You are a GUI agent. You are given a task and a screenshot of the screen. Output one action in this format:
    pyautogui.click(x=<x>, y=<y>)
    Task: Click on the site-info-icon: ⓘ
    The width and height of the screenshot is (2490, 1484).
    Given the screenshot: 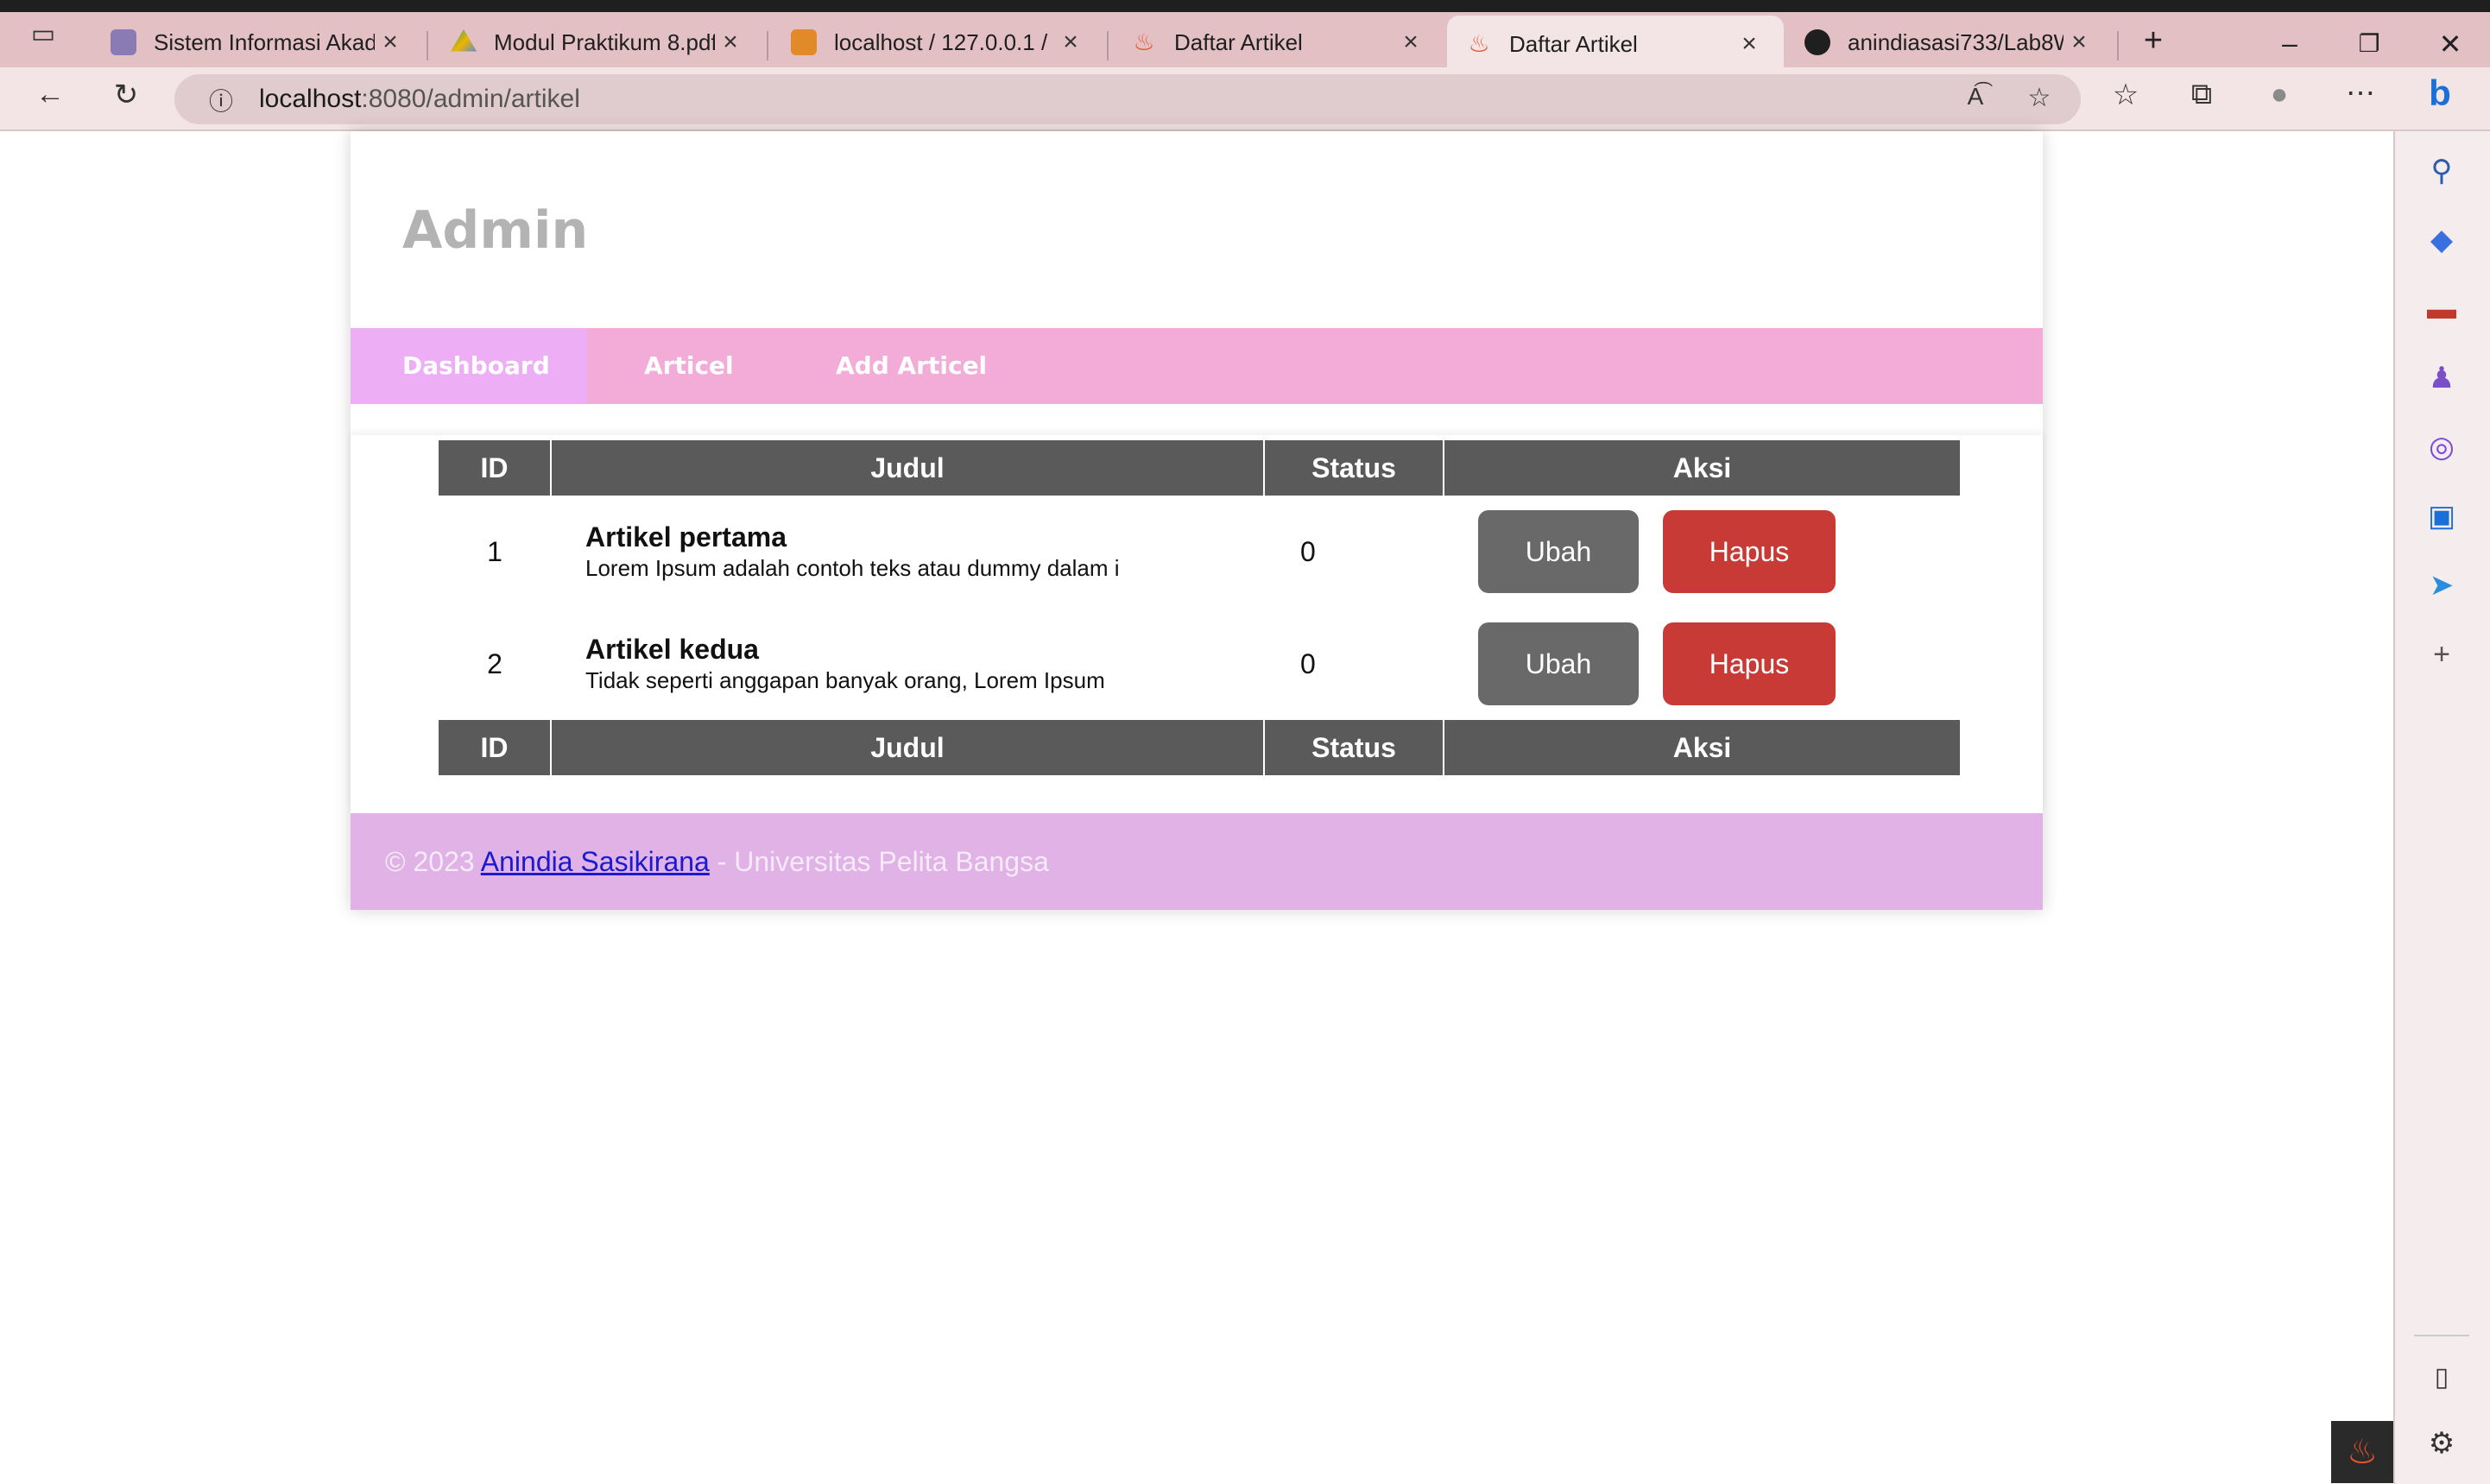 What is the action you would take?
    pyautogui.click(x=221, y=100)
    